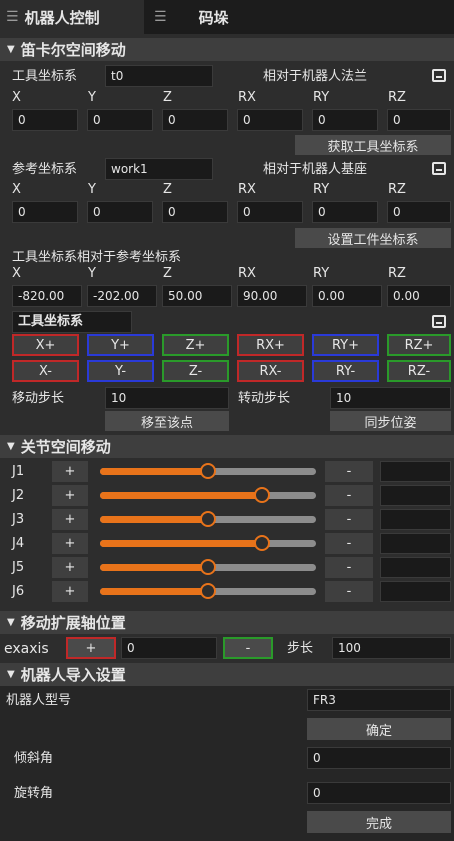 The width and height of the screenshot is (454, 841). What do you see at coordinates (18, 495) in the screenshot?
I see `joint-label: J2` at bounding box center [18, 495].